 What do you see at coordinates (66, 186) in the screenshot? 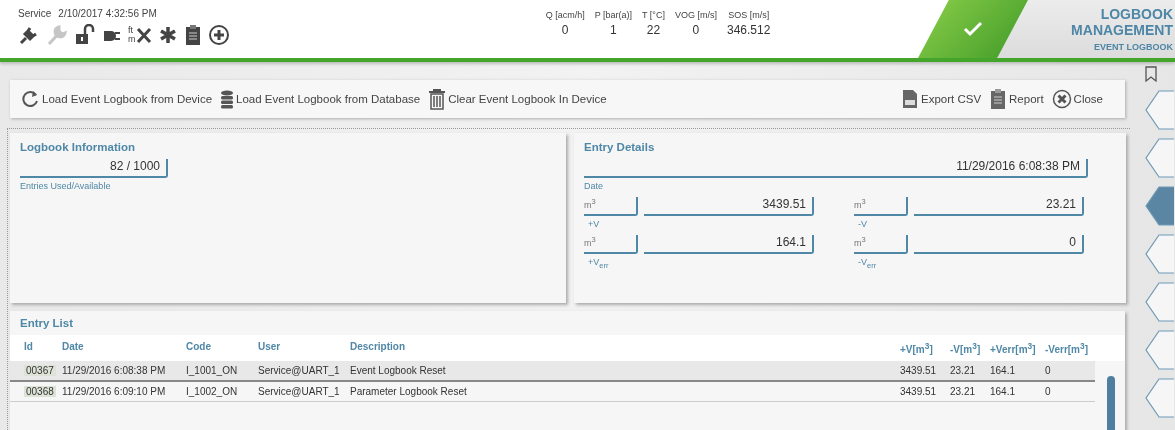
I see `field-caption: Entries Used/Available` at bounding box center [66, 186].